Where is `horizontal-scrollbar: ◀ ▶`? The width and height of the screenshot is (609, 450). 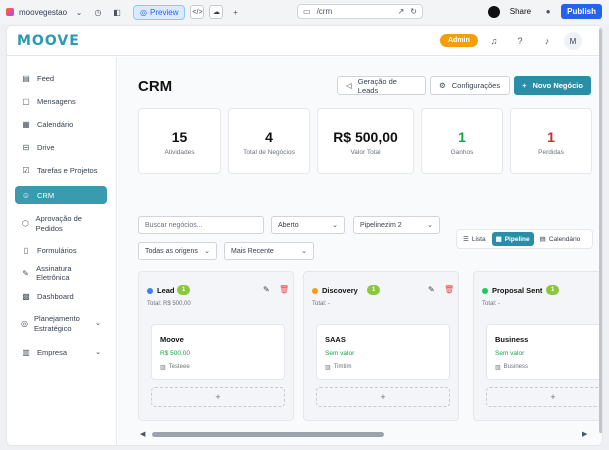 horizontal-scrollbar: ◀ ▶ is located at coordinates (364, 434).